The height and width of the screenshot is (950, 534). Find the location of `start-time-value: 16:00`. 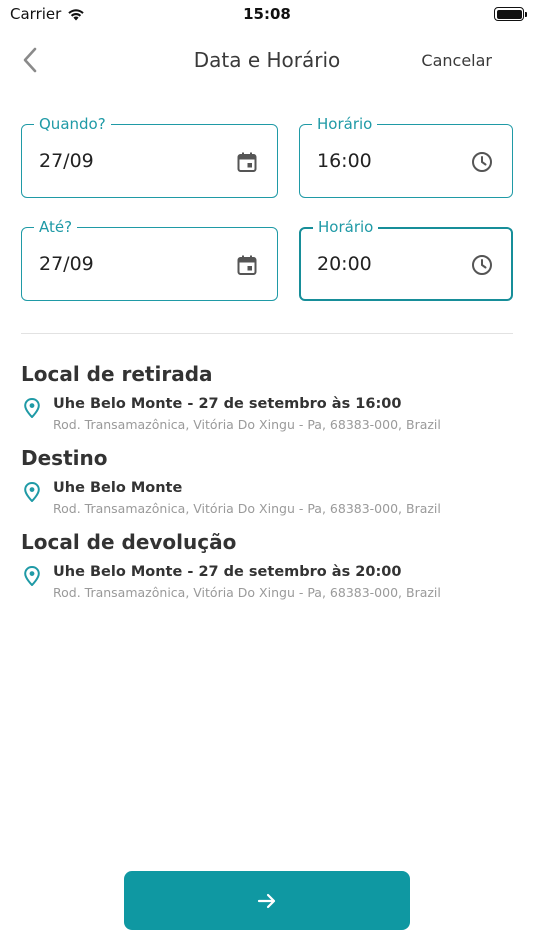

start-time-value: 16:00 is located at coordinates (344, 161).